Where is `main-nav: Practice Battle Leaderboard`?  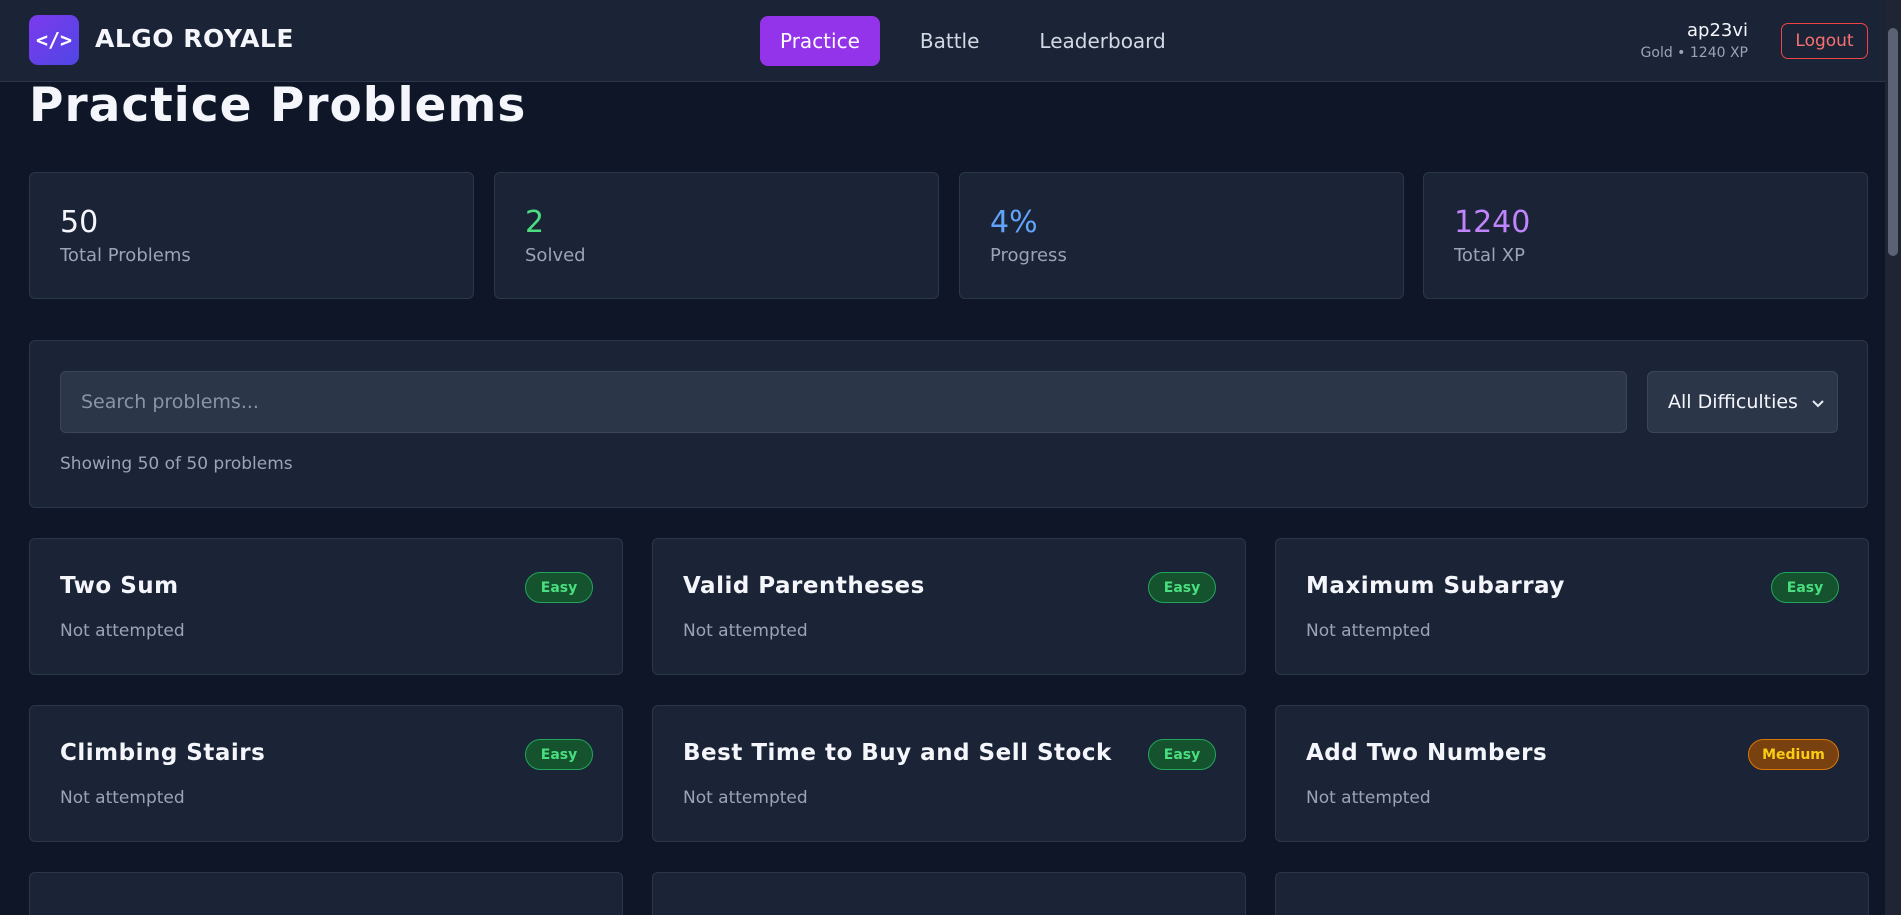
main-nav: Practice Battle Leaderboard is located at coordinates (983, 41).